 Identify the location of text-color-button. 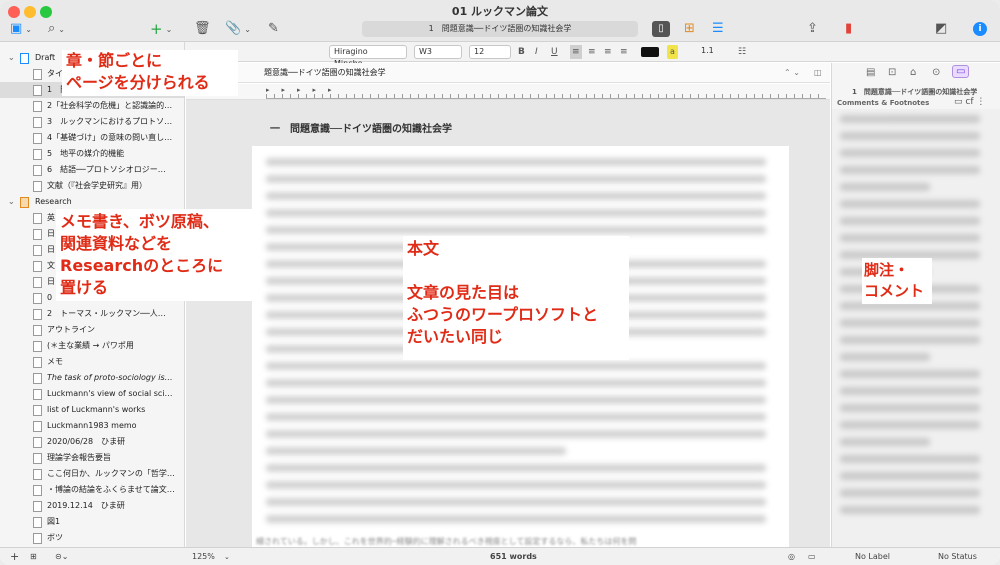
(650, 52).